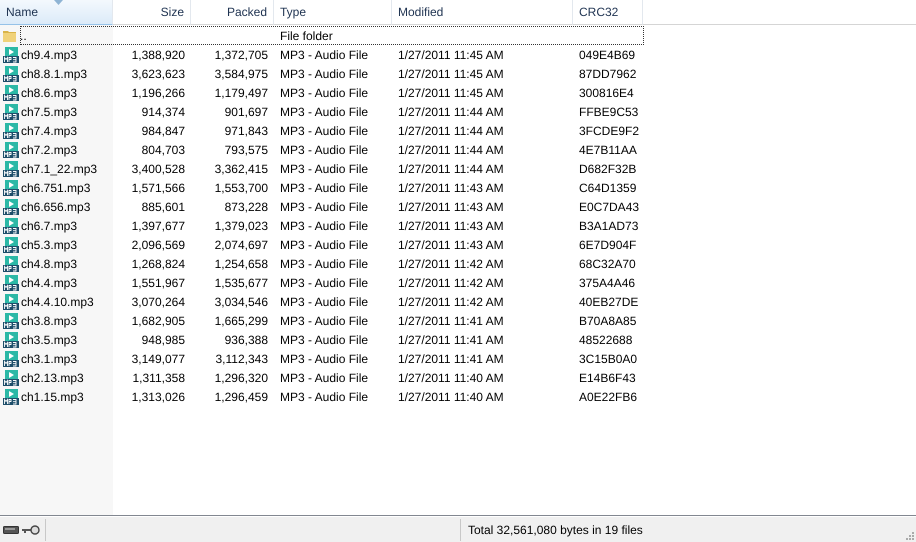  What do you see at coordinates (607, 187) in the screenshot?
I see `crc32-value: C64D1359` at bounding box center [607, 187].